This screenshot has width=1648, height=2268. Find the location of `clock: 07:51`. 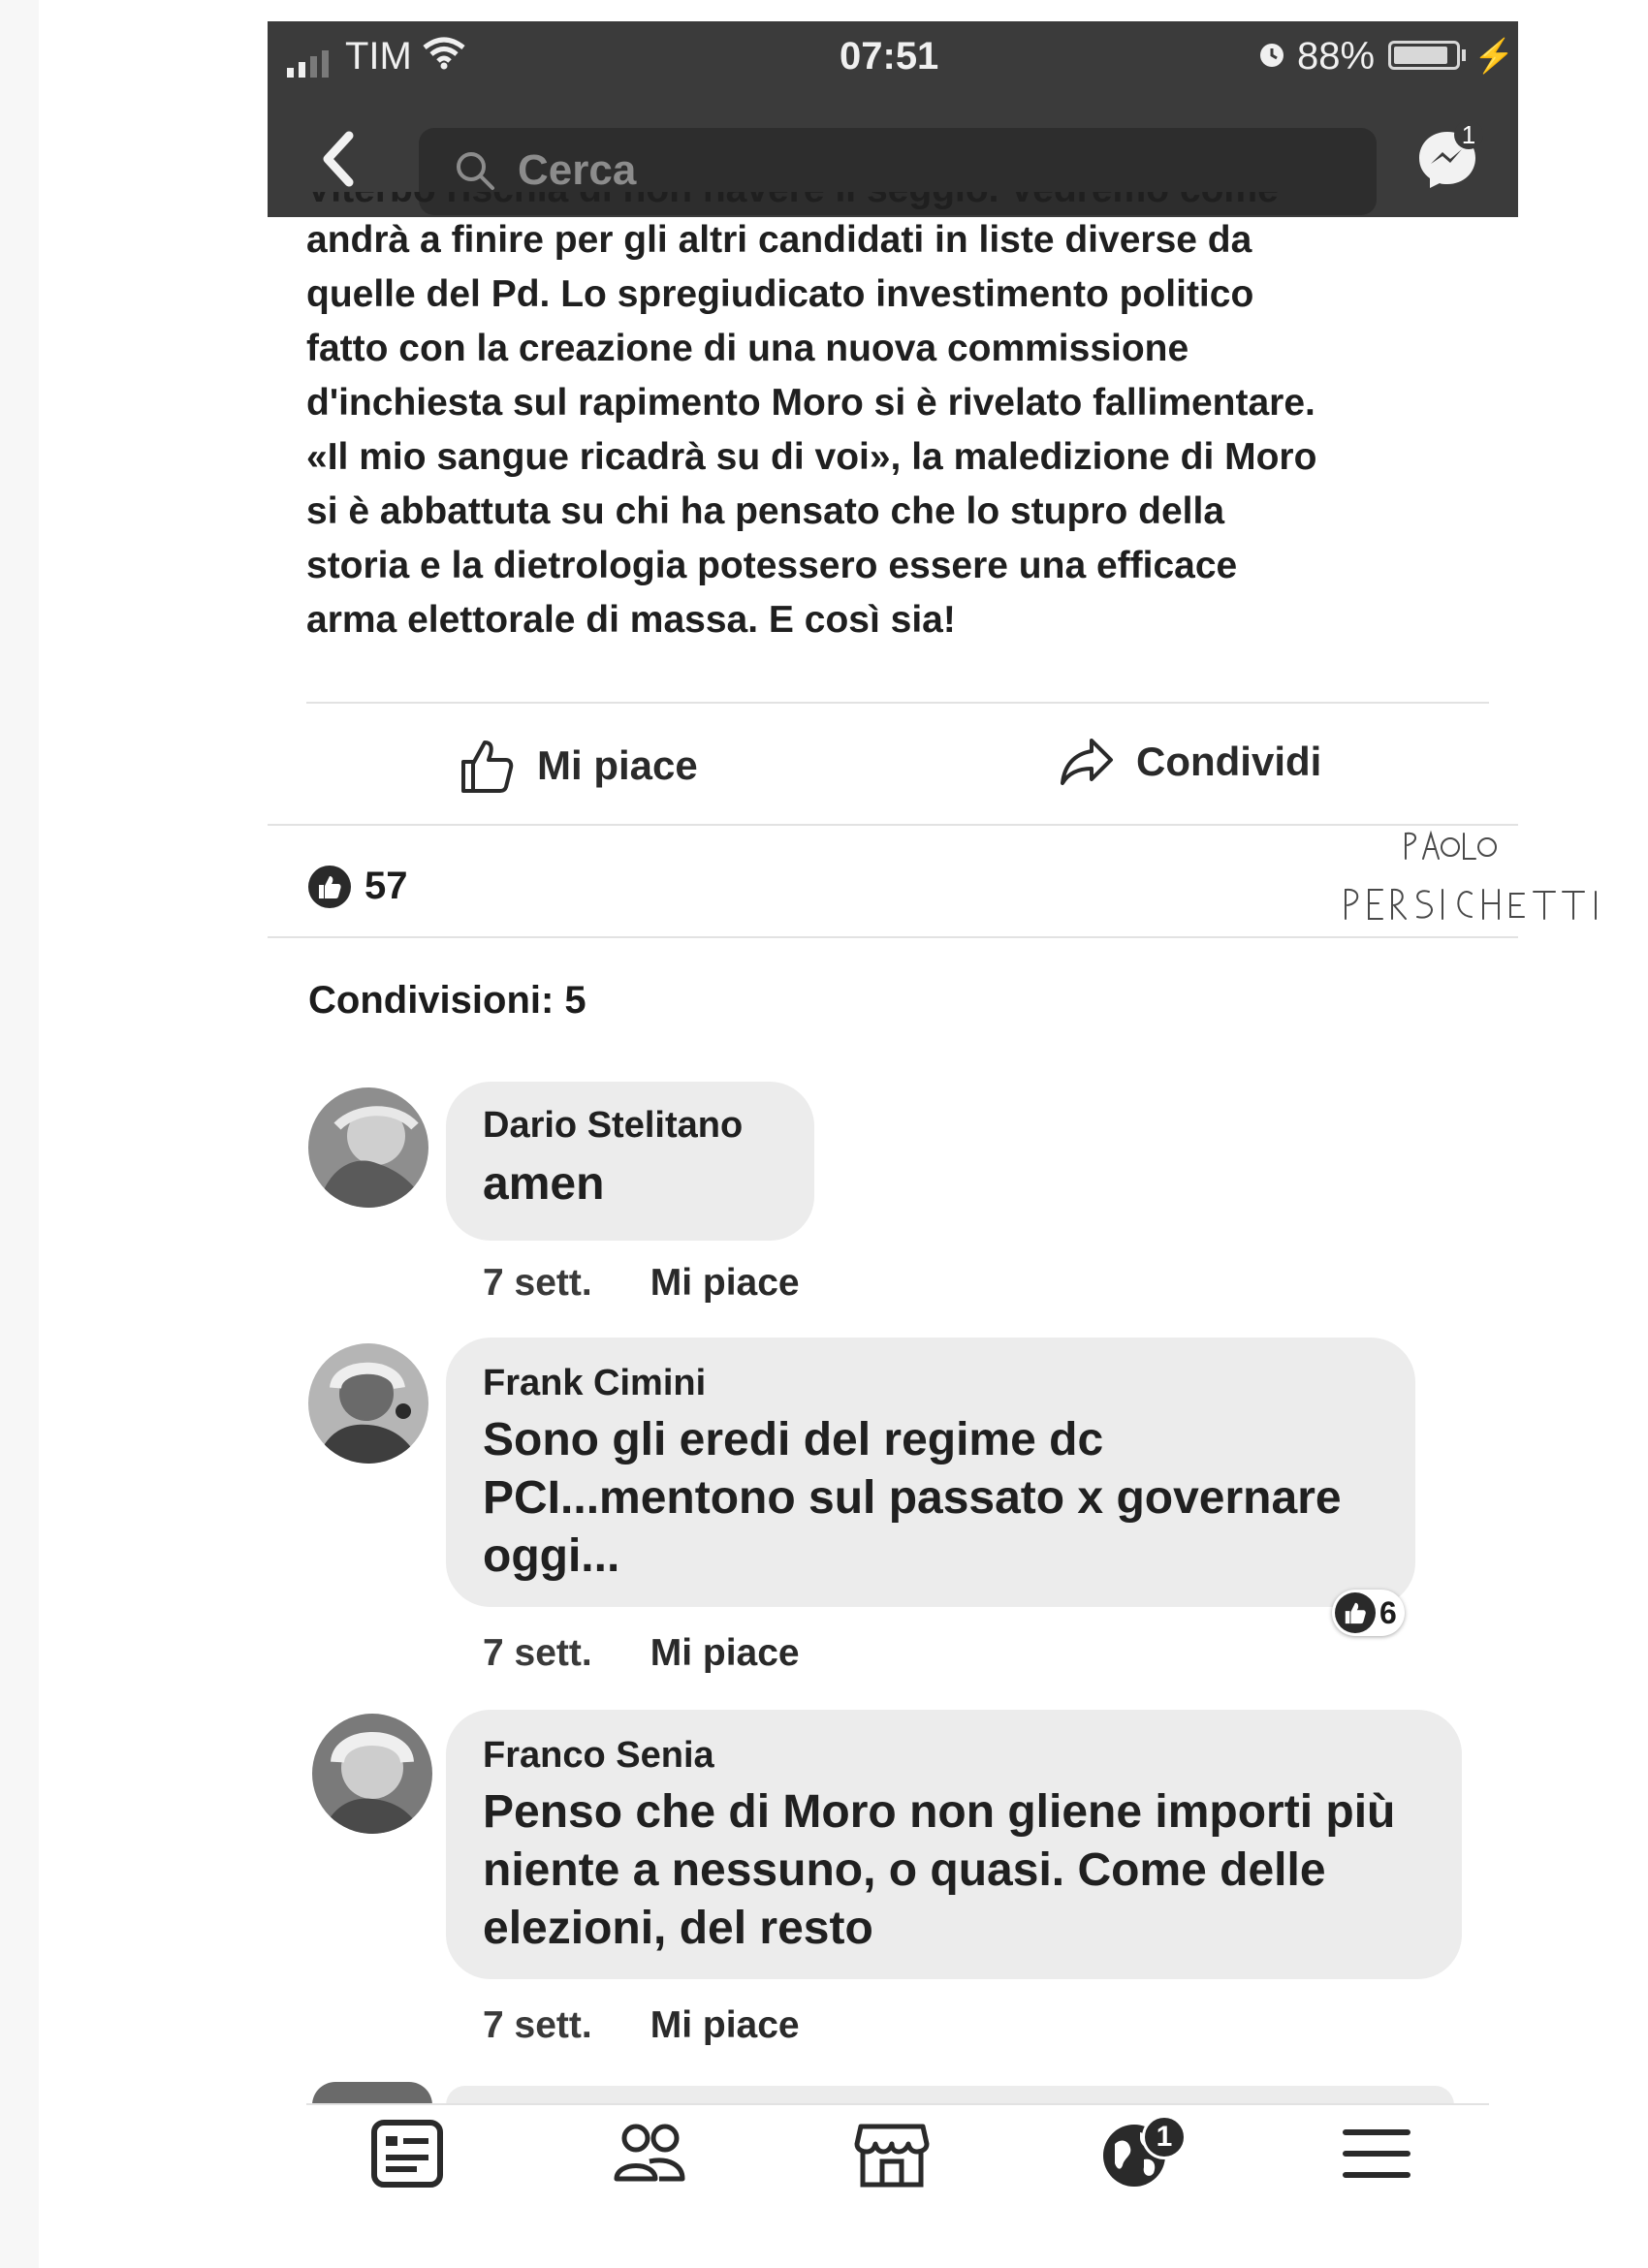

clock: 07:51 is located at coordinates (890, 57).